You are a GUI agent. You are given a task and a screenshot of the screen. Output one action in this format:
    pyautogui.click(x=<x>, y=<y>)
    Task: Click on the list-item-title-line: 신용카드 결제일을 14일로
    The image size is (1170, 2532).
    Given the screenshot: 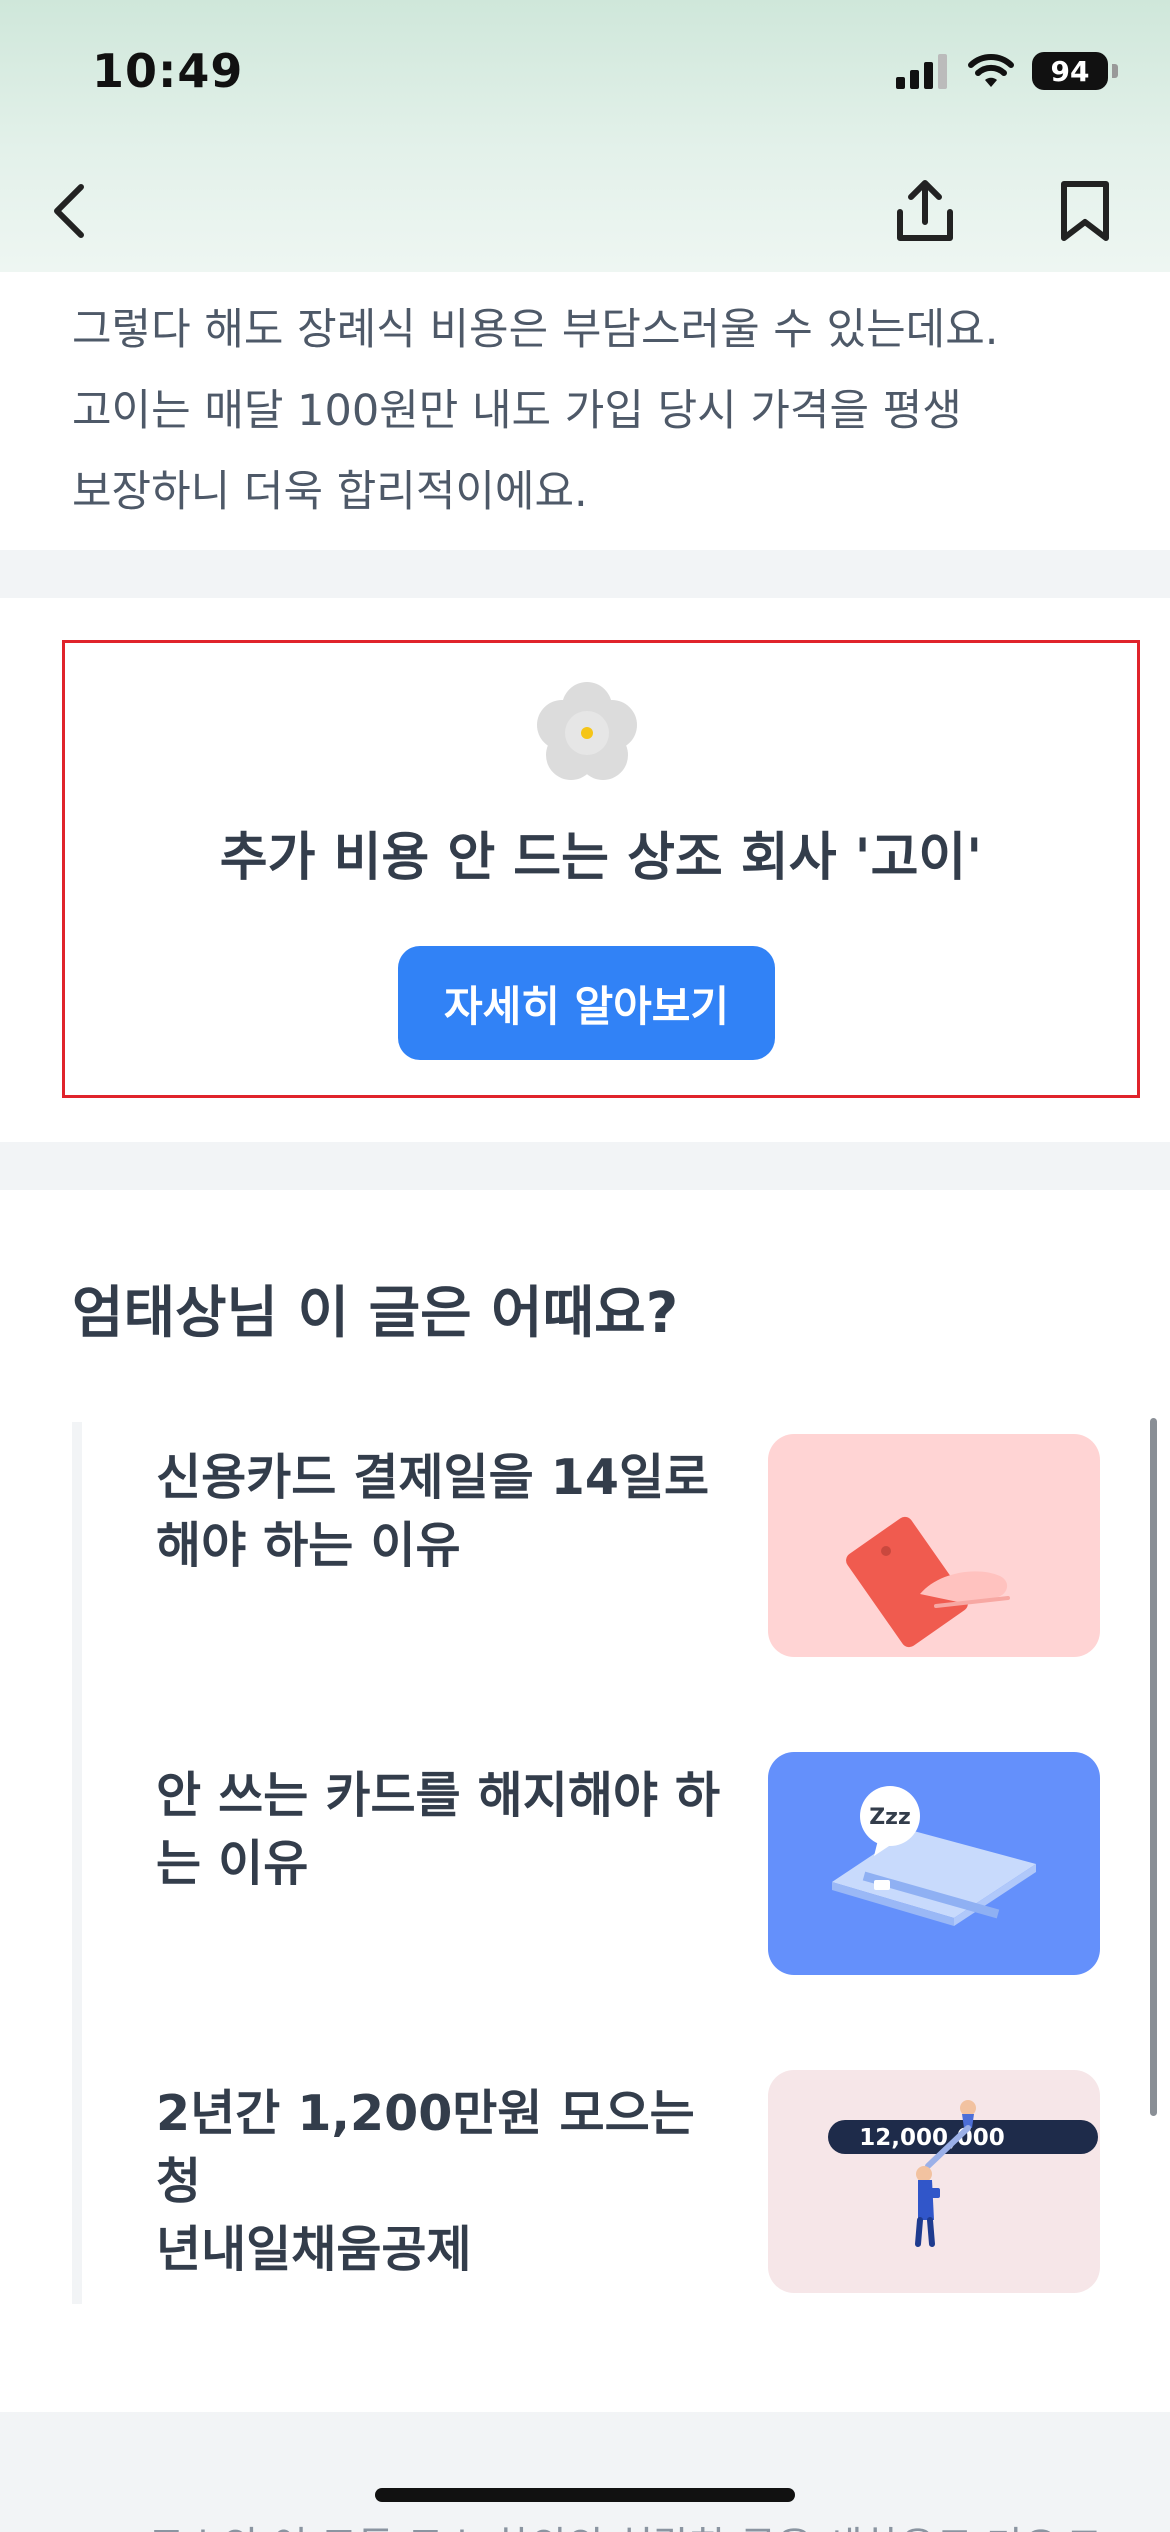 What is the action you would take?
    pyautogui.click(x=433, y=1477)
    